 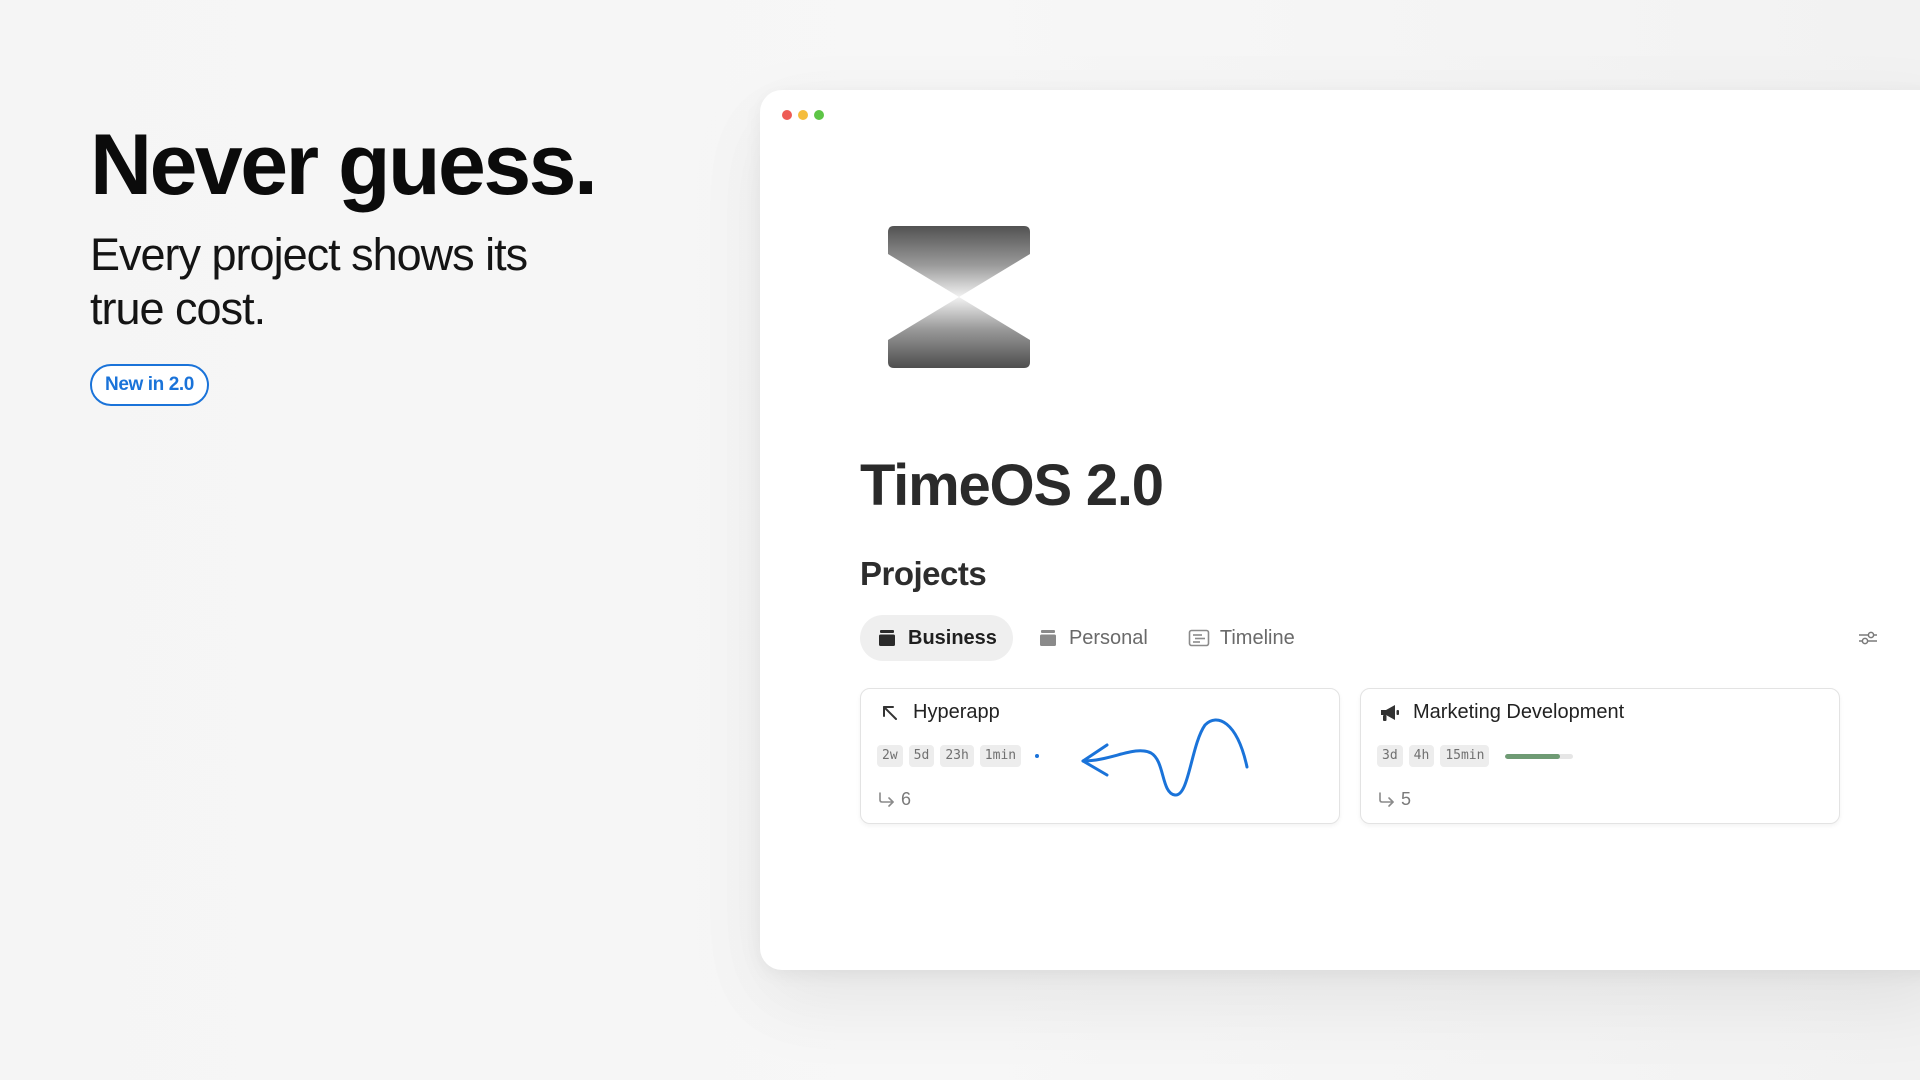 What do you see at coordinates (1390, 713) in the screenshot?
I see `megaphone-icon` at bounding box center [1390, 713].